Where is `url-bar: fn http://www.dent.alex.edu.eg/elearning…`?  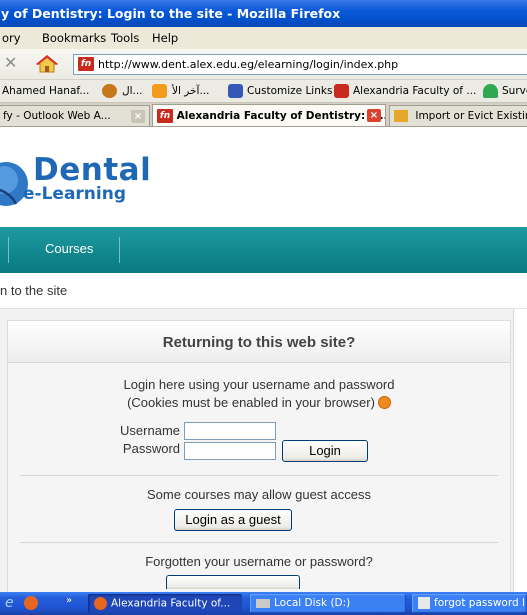 url-bar: fn http://www.dent.alex.edu.eg/elearning… is located at coordinates (300, 64).